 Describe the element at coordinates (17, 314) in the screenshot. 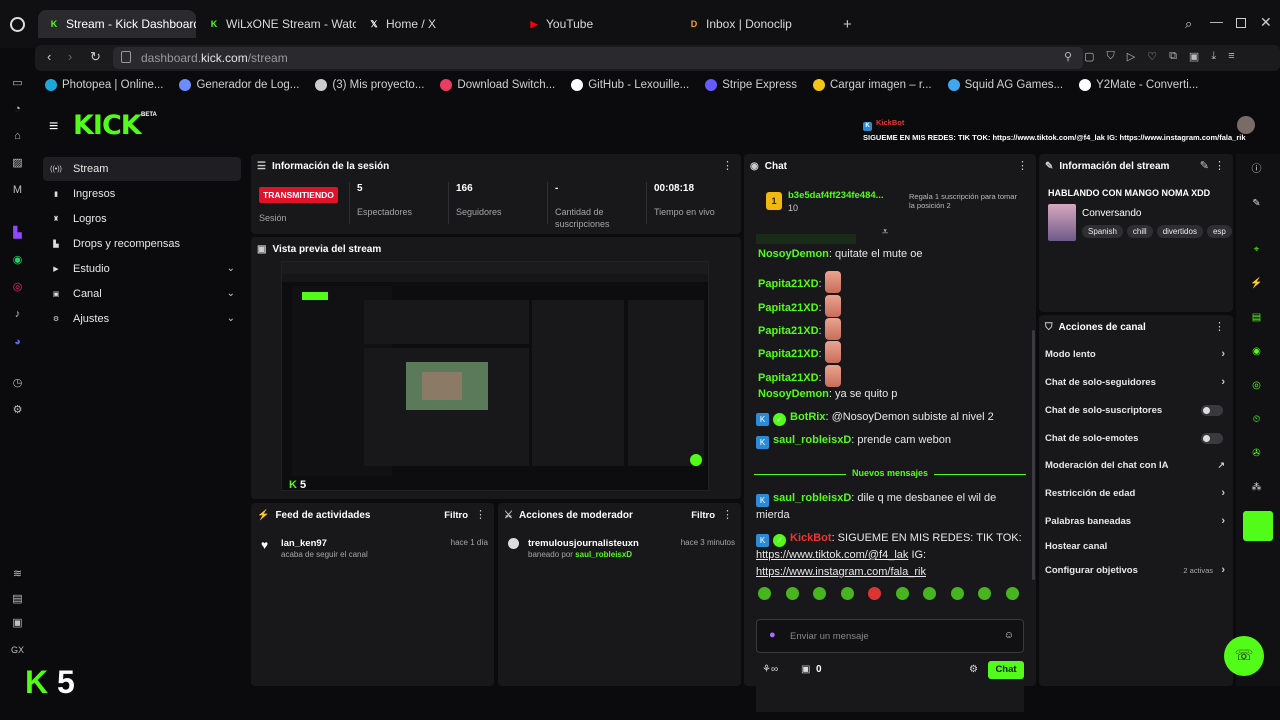

I see `tiktok-icon: ♪` at that location.